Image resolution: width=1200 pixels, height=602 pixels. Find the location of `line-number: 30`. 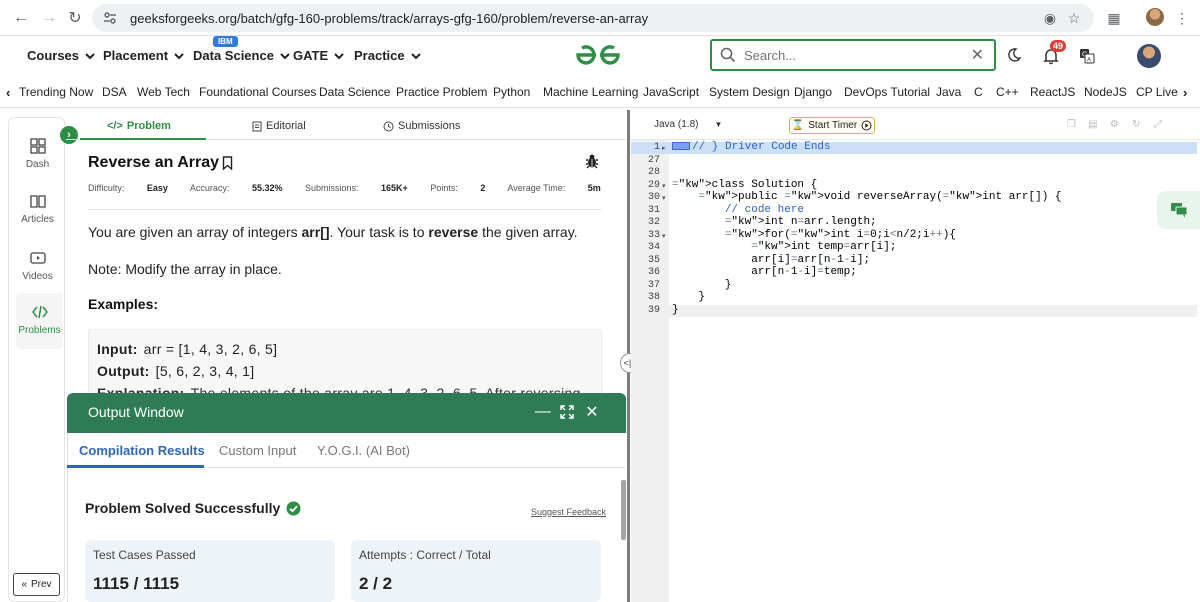

line-number: 30 is located at coordinates (653, 197).